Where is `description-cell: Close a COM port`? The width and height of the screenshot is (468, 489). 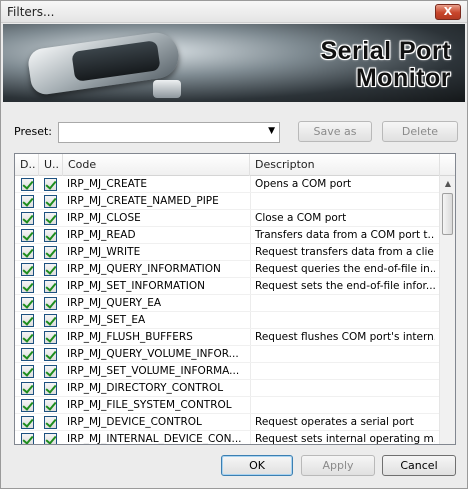
description-cell: Close a COM port is located at coordinates (301, 218).